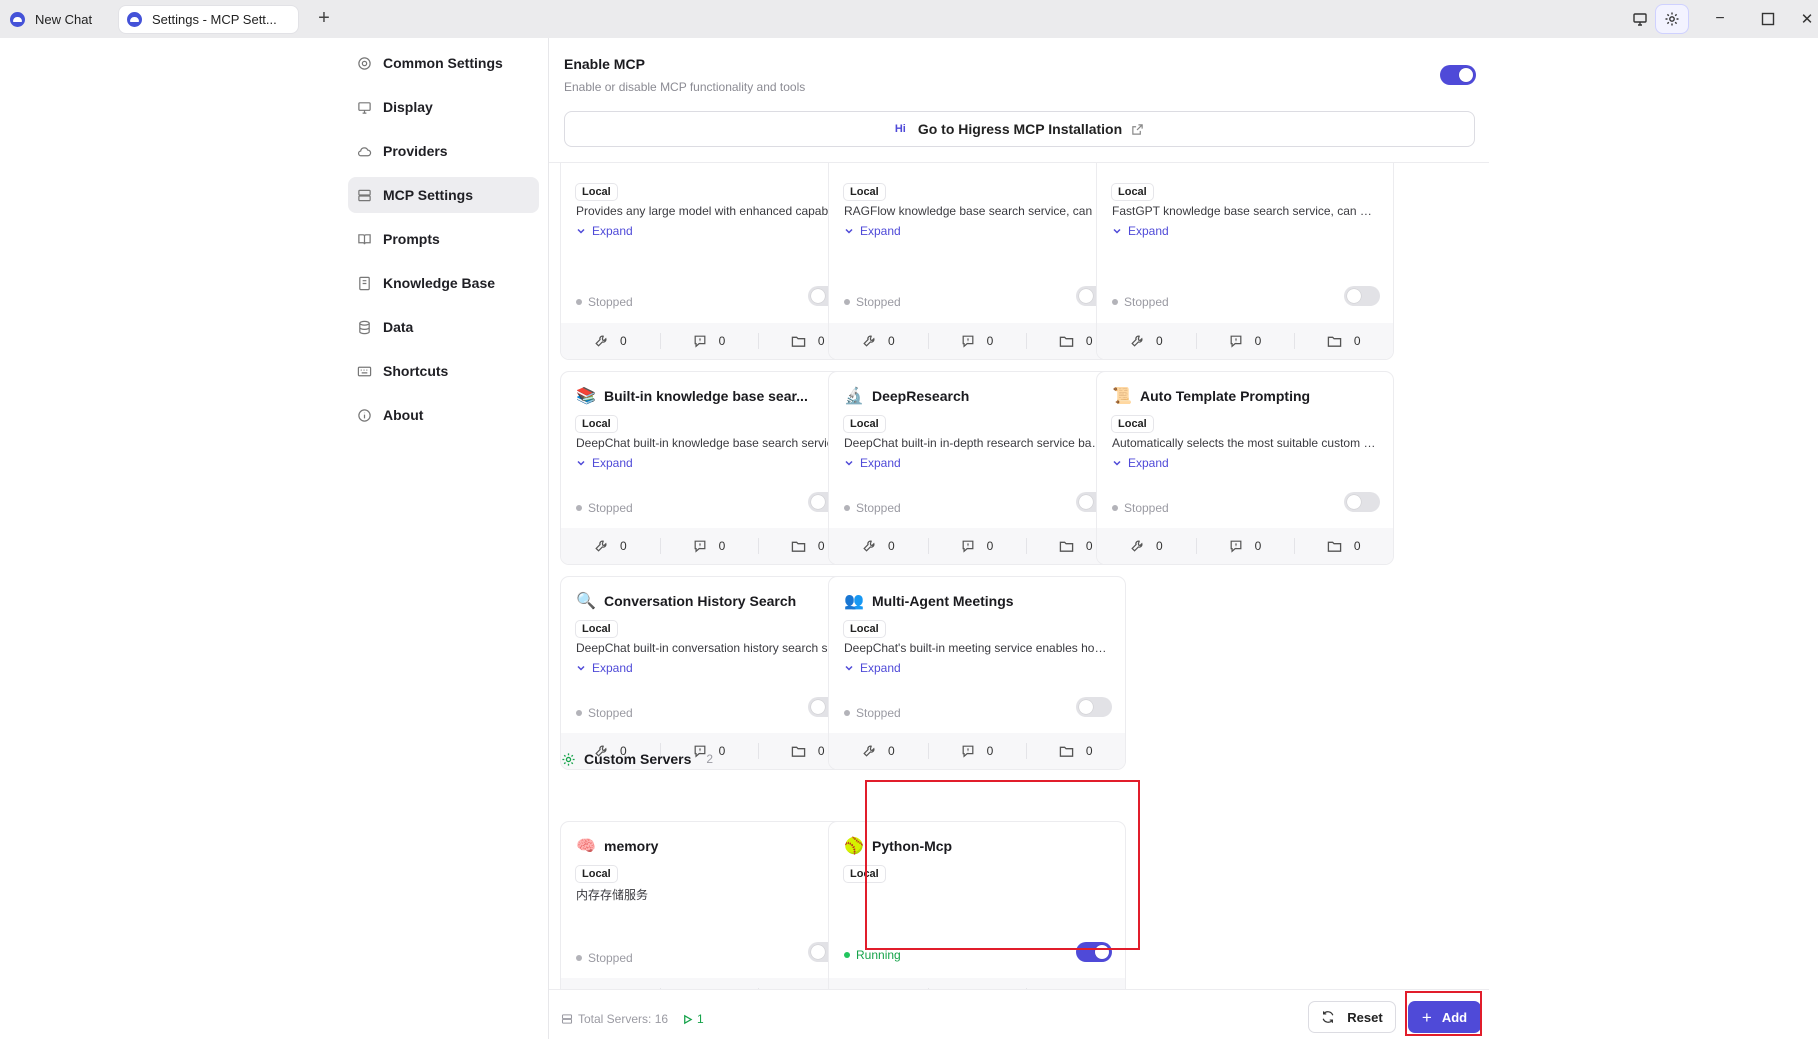 This screenshot has width=1818, height=1039. I want to click on cloud-icon, so click(364, 151).